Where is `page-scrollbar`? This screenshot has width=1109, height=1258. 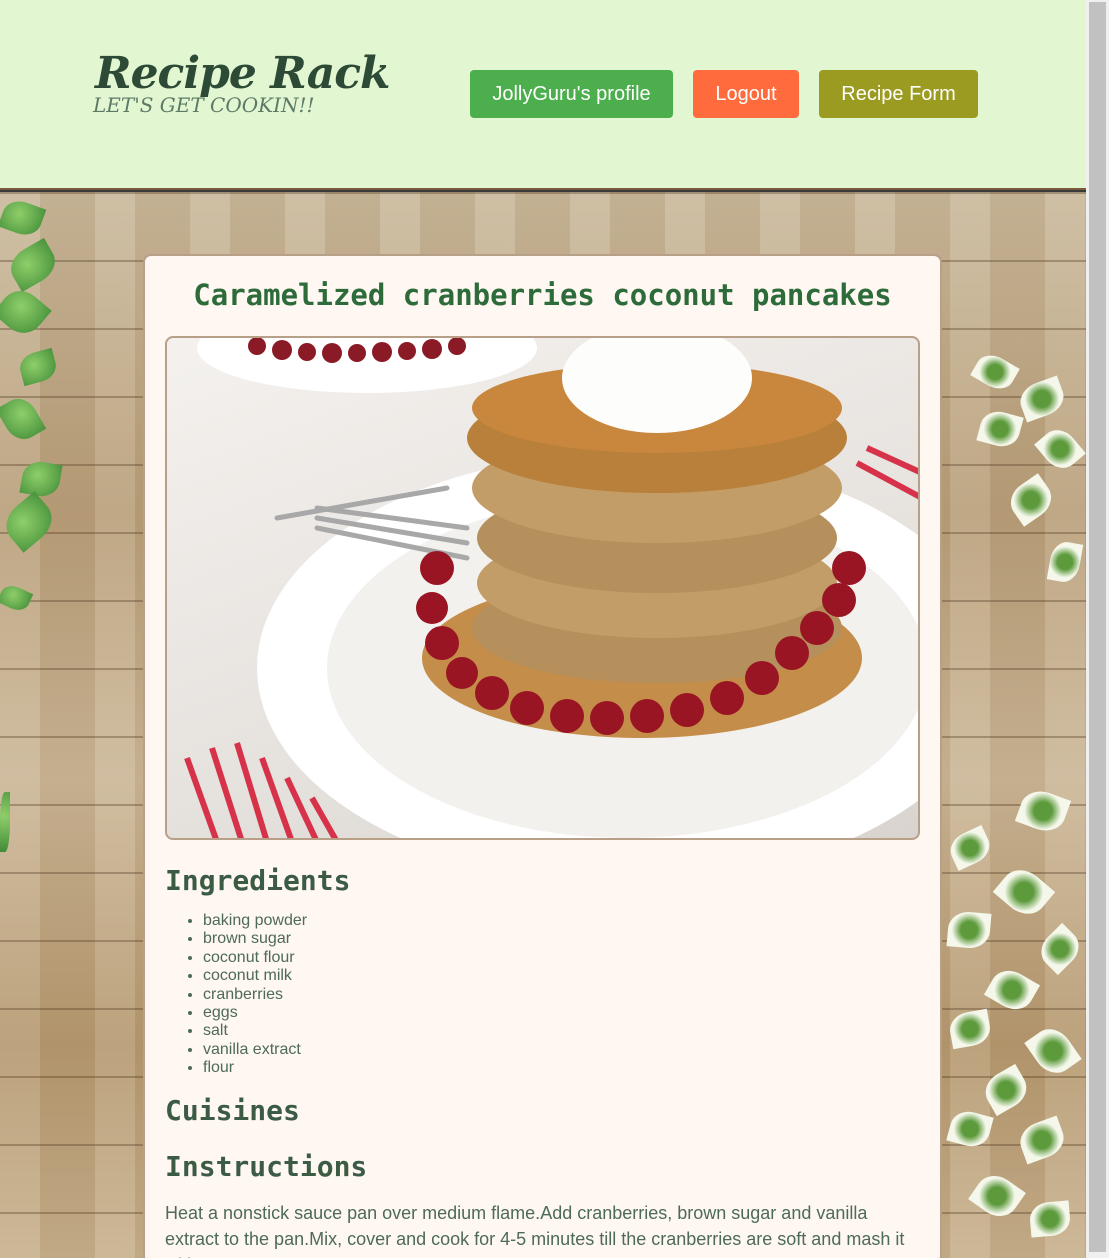
page-scrollbar is located at coordinates (1097, 629).